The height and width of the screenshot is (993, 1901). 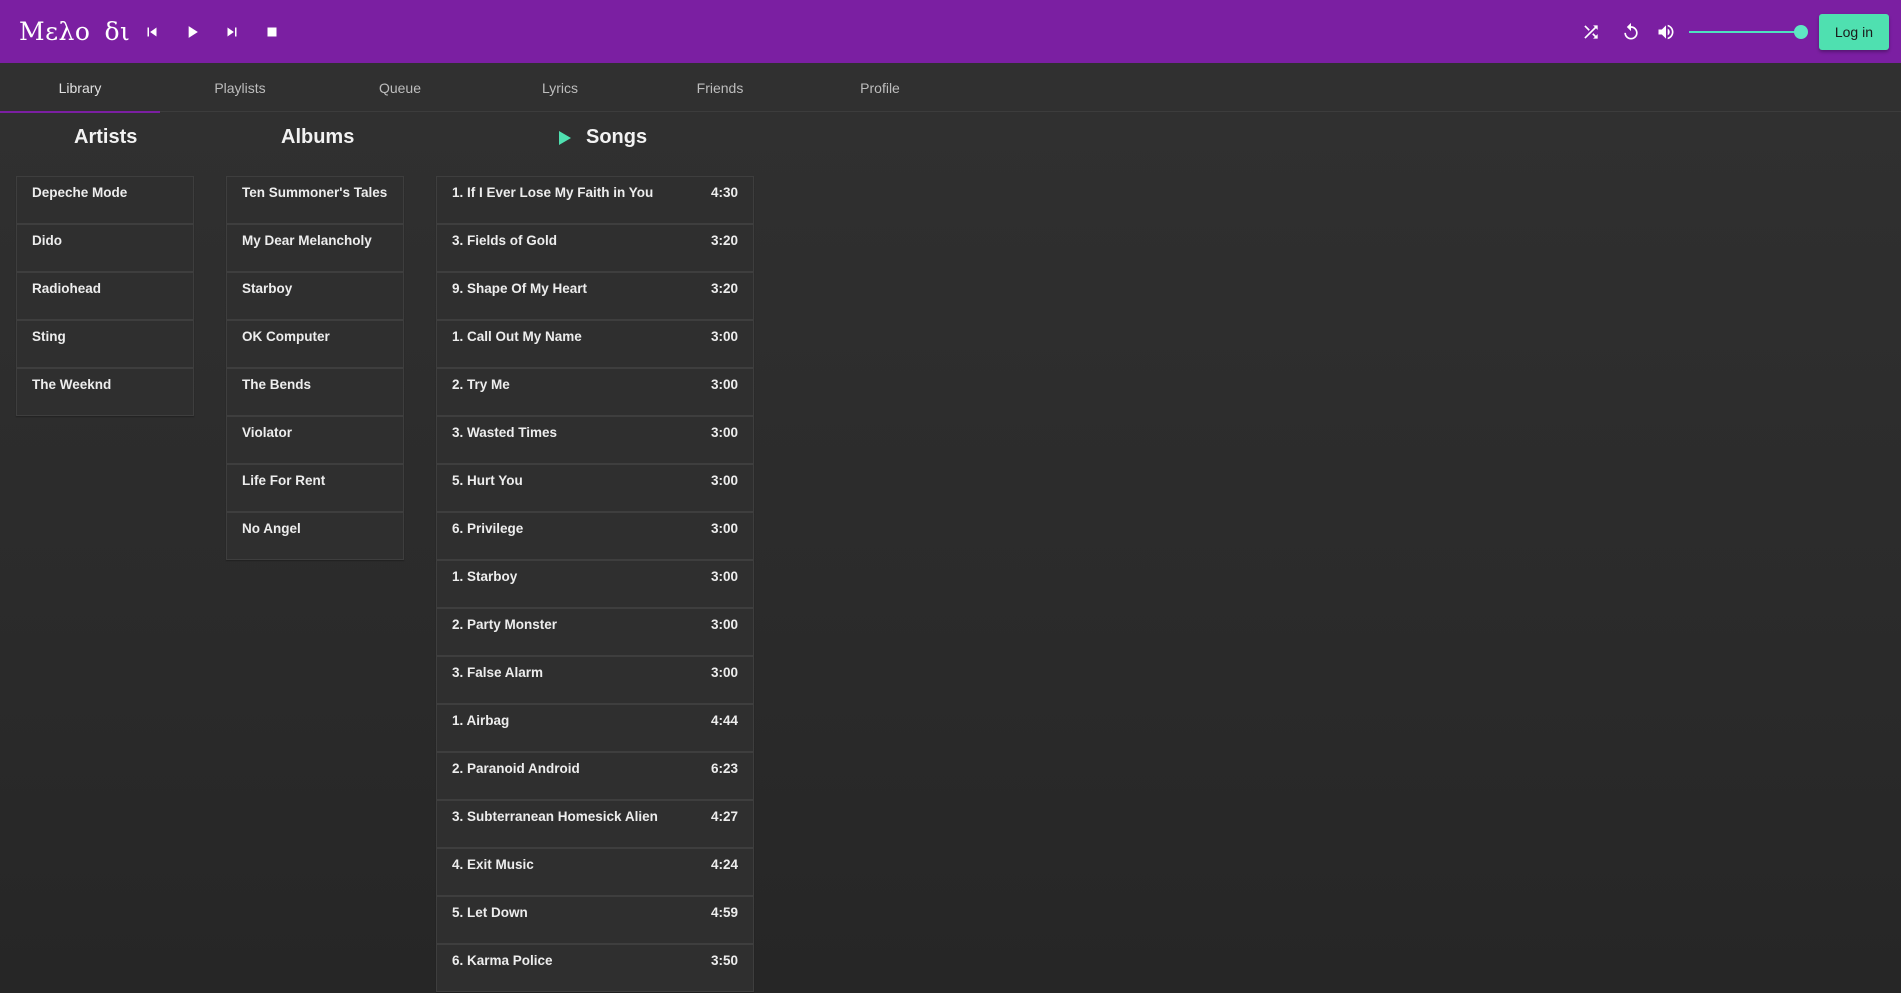 I want to click on song-item: 9. Shape Of My Heart 3:20, so click(x=595, y=296).